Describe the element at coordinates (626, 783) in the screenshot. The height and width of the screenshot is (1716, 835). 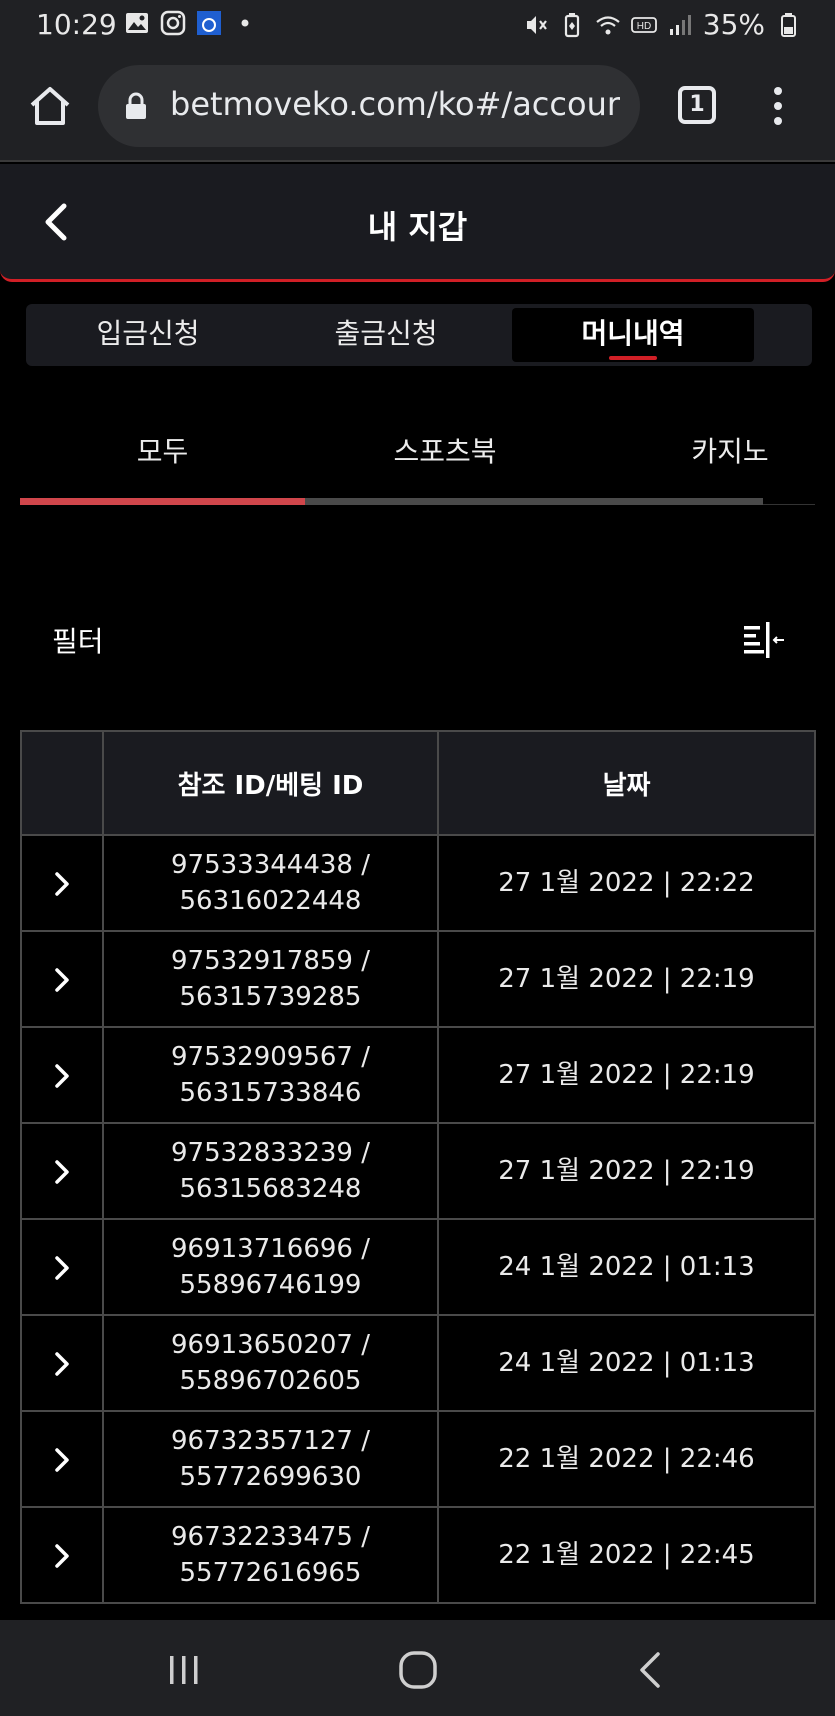
I see `header-date: 날짜` at that location.